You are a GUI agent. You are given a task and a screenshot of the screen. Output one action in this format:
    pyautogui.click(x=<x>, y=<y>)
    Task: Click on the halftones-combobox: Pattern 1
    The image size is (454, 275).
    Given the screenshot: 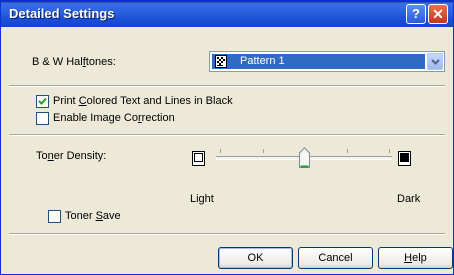 What is the action you would take?
    pyautogui.click(x=327, y=61)
    